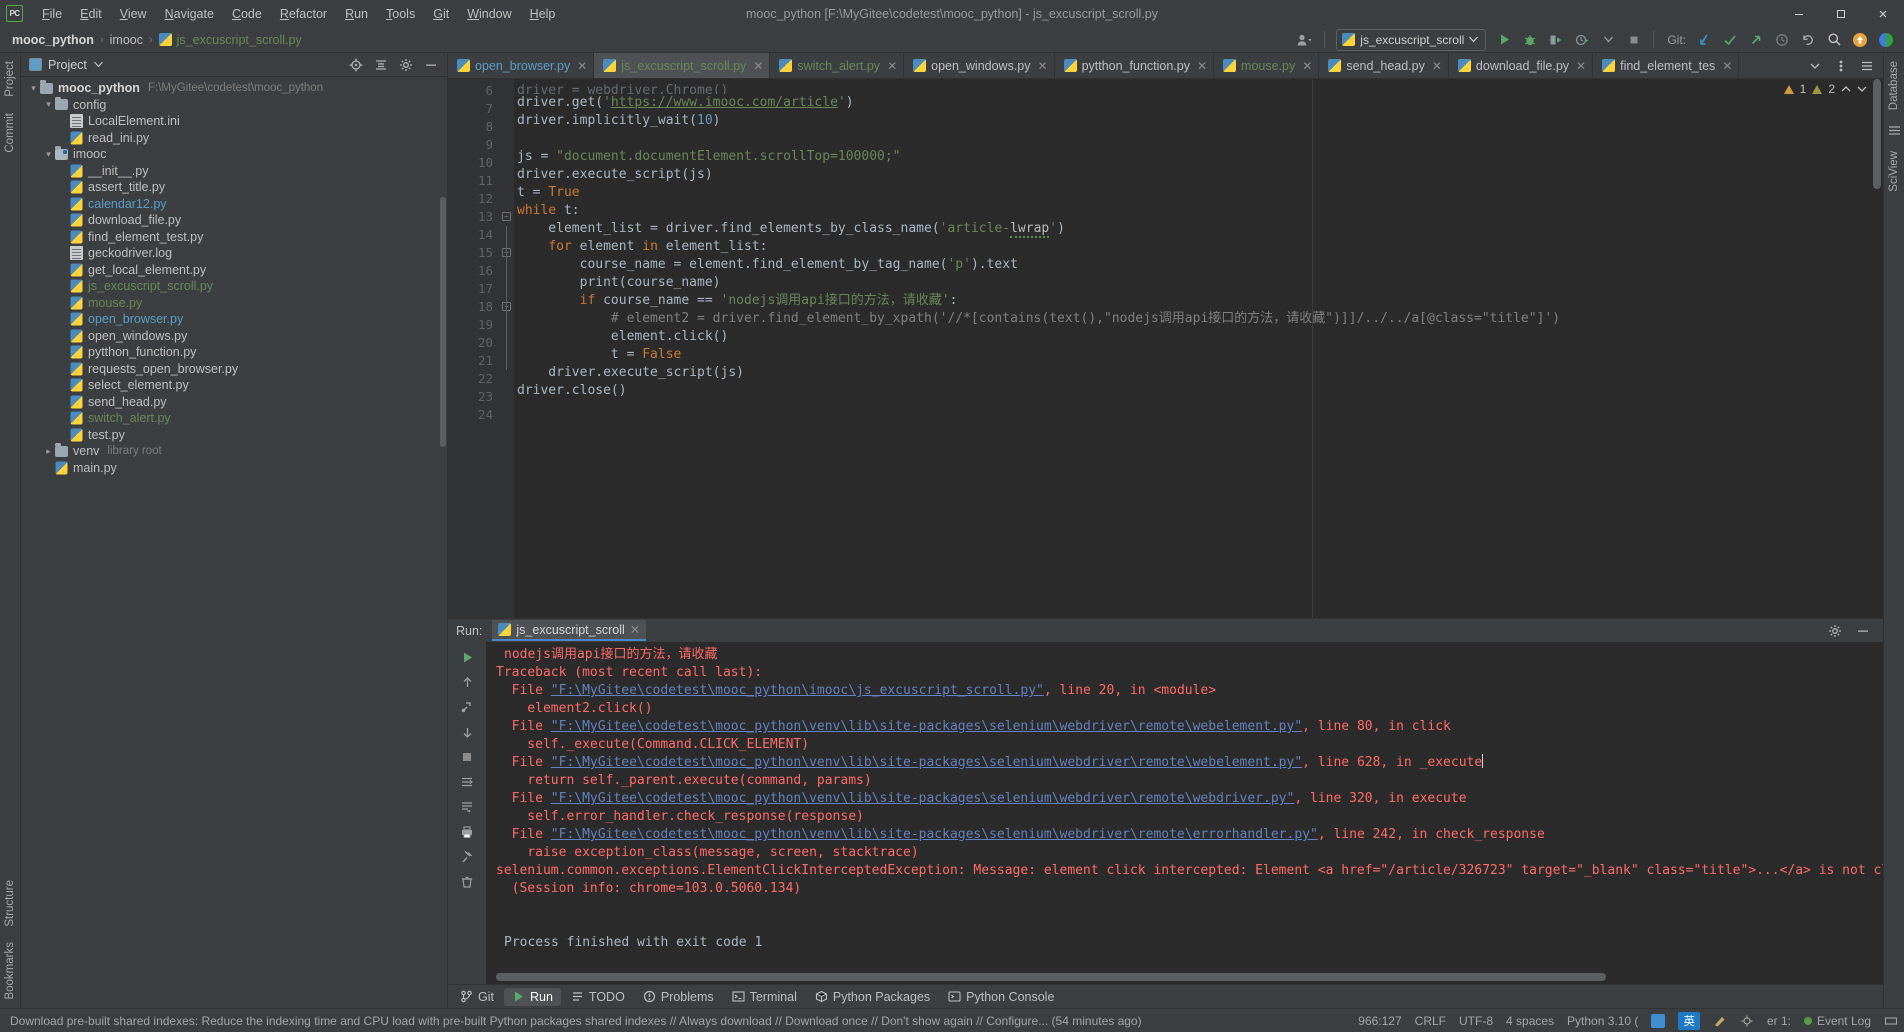  Describe the element at coordinates (52, 14) in the screenshot. I see `menu-item-file: File` at that location.